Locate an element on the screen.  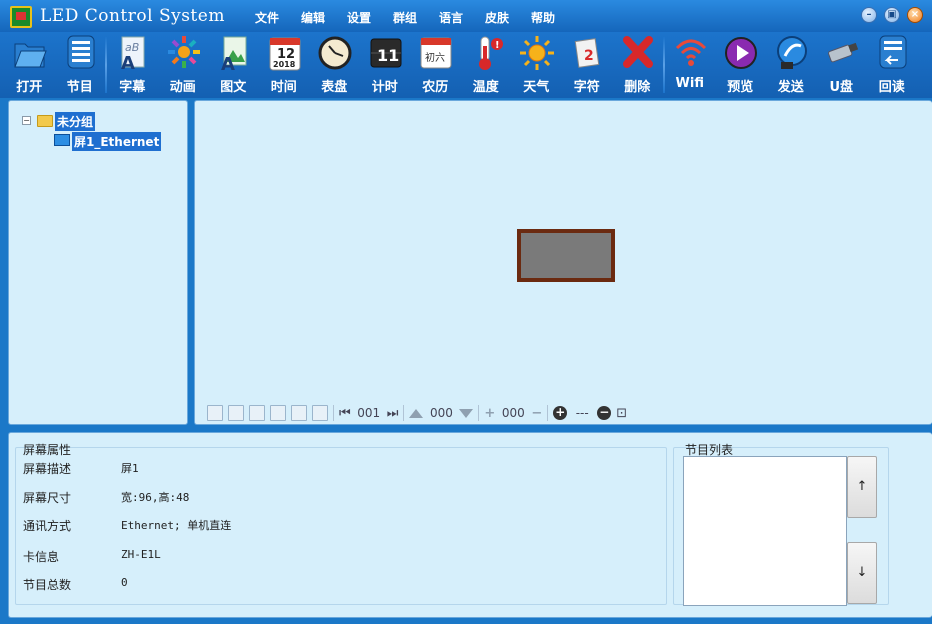
toolbar-wifi-button: Wifi is located at coordinates (690, 65).